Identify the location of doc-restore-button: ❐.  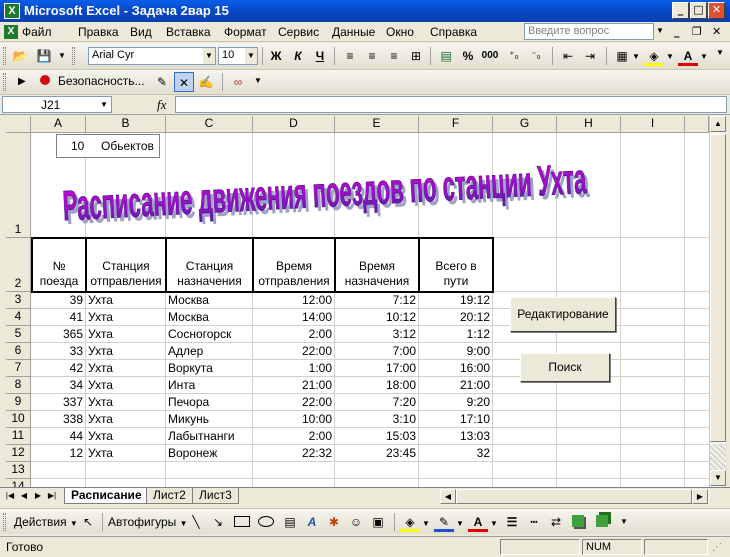
(697, 31).